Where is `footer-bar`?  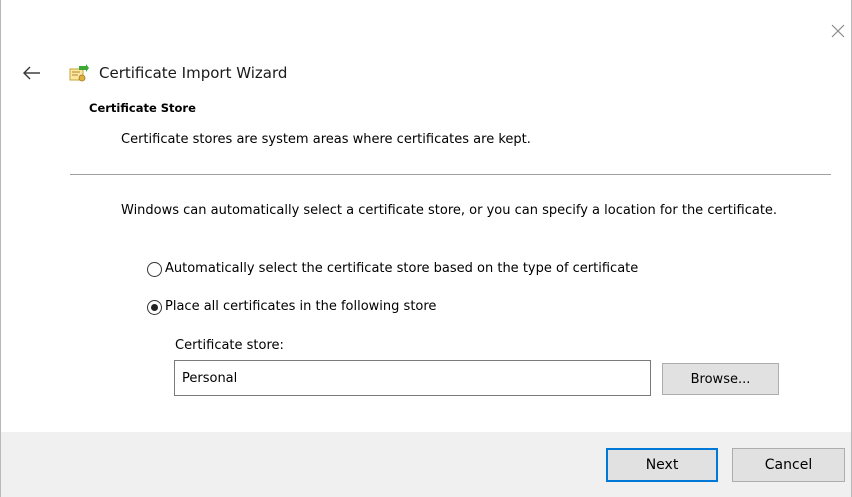 footer-bar is located at coordinates (426, 464).